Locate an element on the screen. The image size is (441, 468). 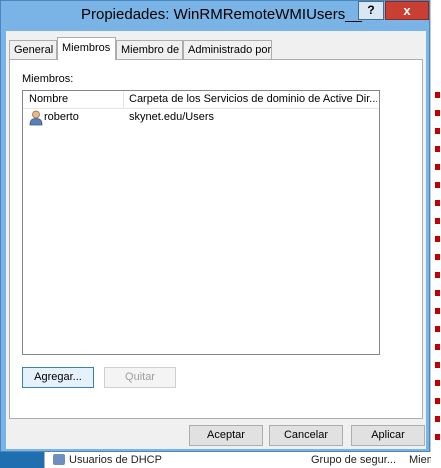
column-header-name: Nombre is located at coordinates (75, 99).